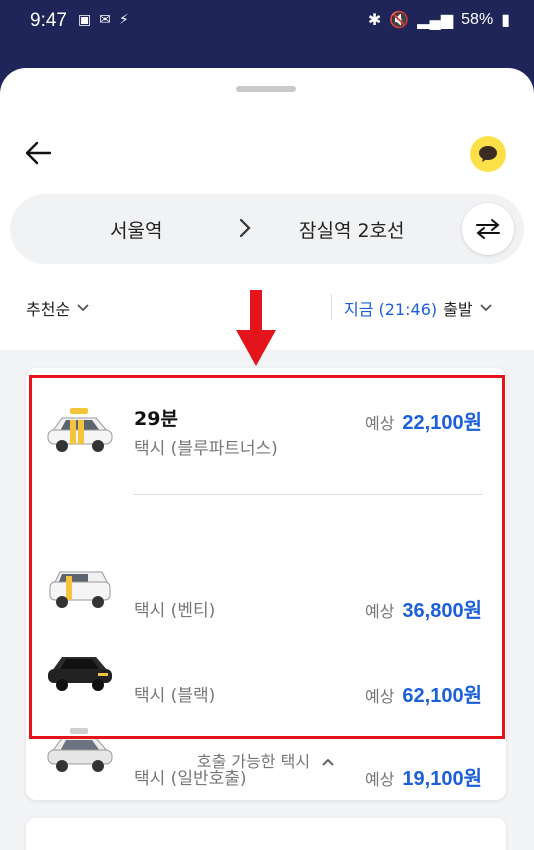 The width and height of the screenshot is (534, 850). I want to click on sort-dropdown: 추천순, so click(58, 308).